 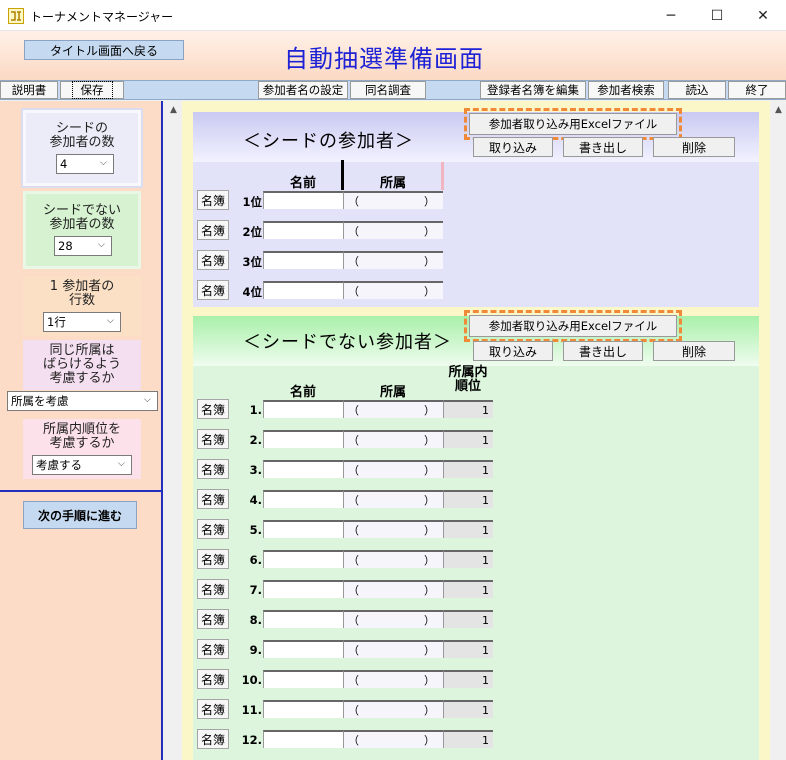 I want to click on nonseed-export-button: 書き出し, so click(x=603, y=351).